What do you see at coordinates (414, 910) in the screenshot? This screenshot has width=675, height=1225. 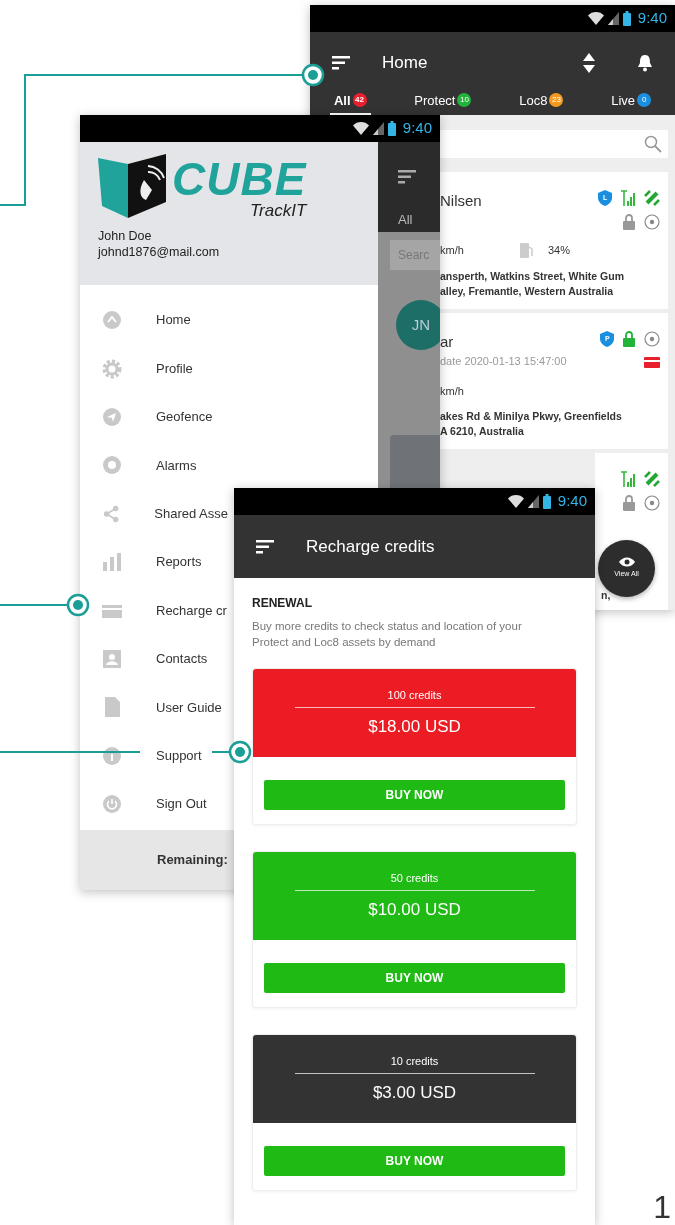 I see `package-price: $10.00 USD` at bounding box center [414, 910].